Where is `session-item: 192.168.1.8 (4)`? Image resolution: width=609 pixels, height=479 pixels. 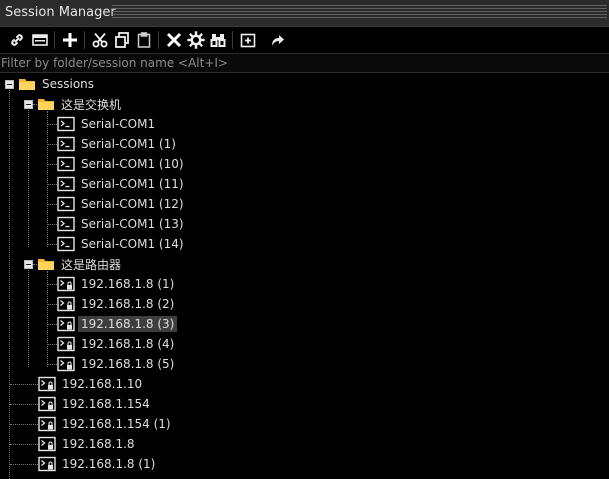 session-item: 192.168.1.8 (4) is located at coordinates (117, 344).